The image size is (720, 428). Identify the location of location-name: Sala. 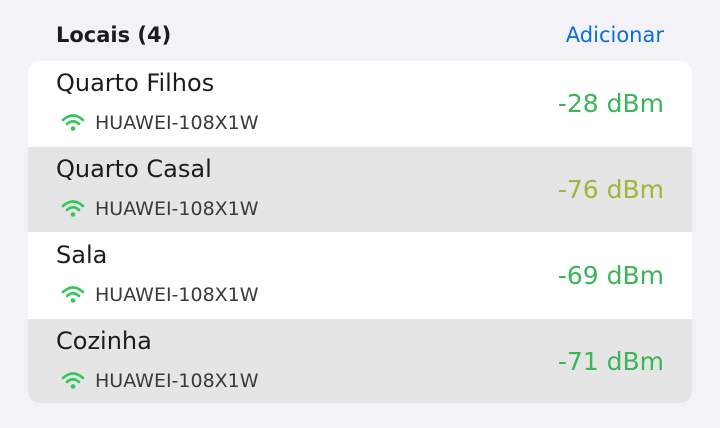
(82, 255).